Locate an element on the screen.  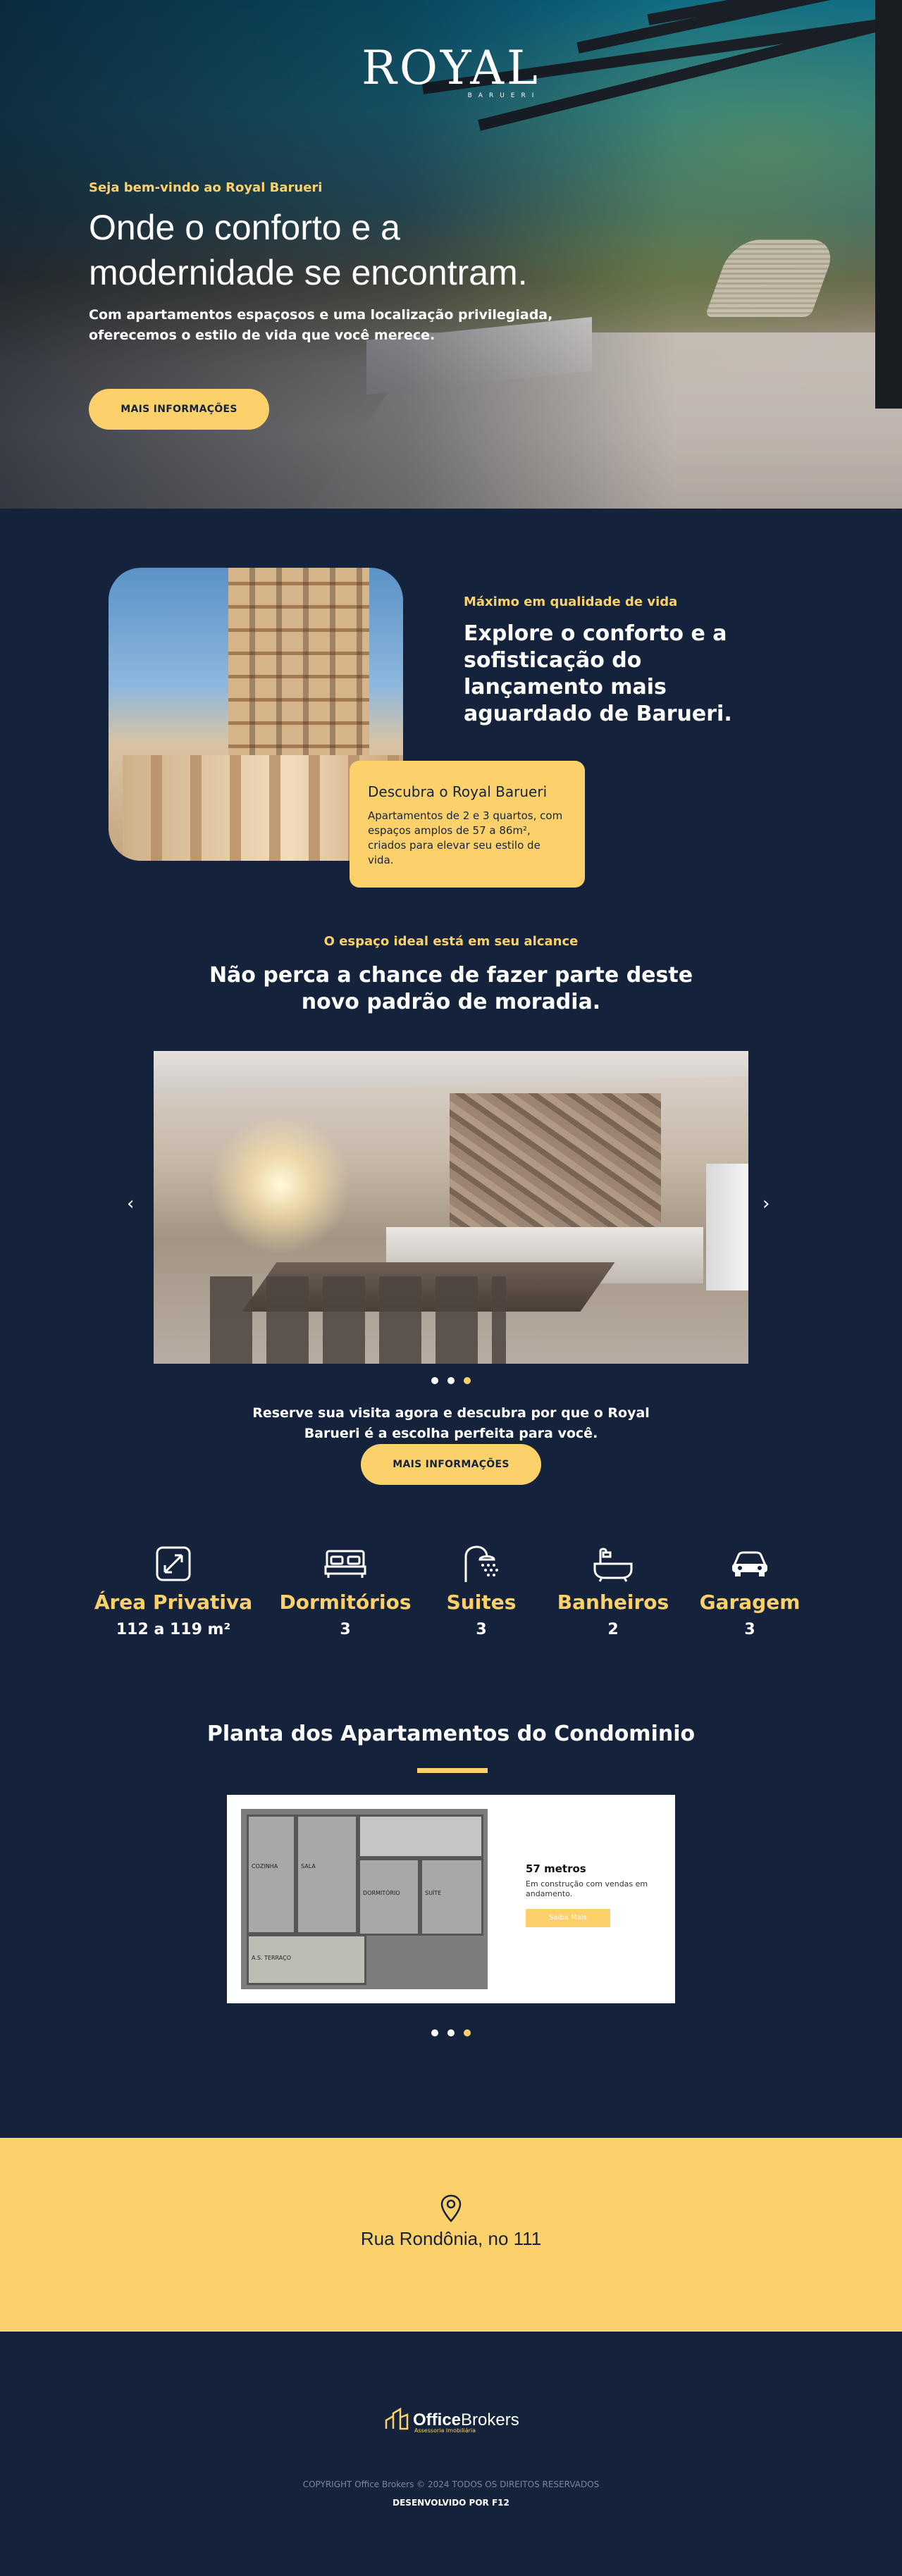
feature-garage: Garagem 3 is located at coordinates (750, 1591).